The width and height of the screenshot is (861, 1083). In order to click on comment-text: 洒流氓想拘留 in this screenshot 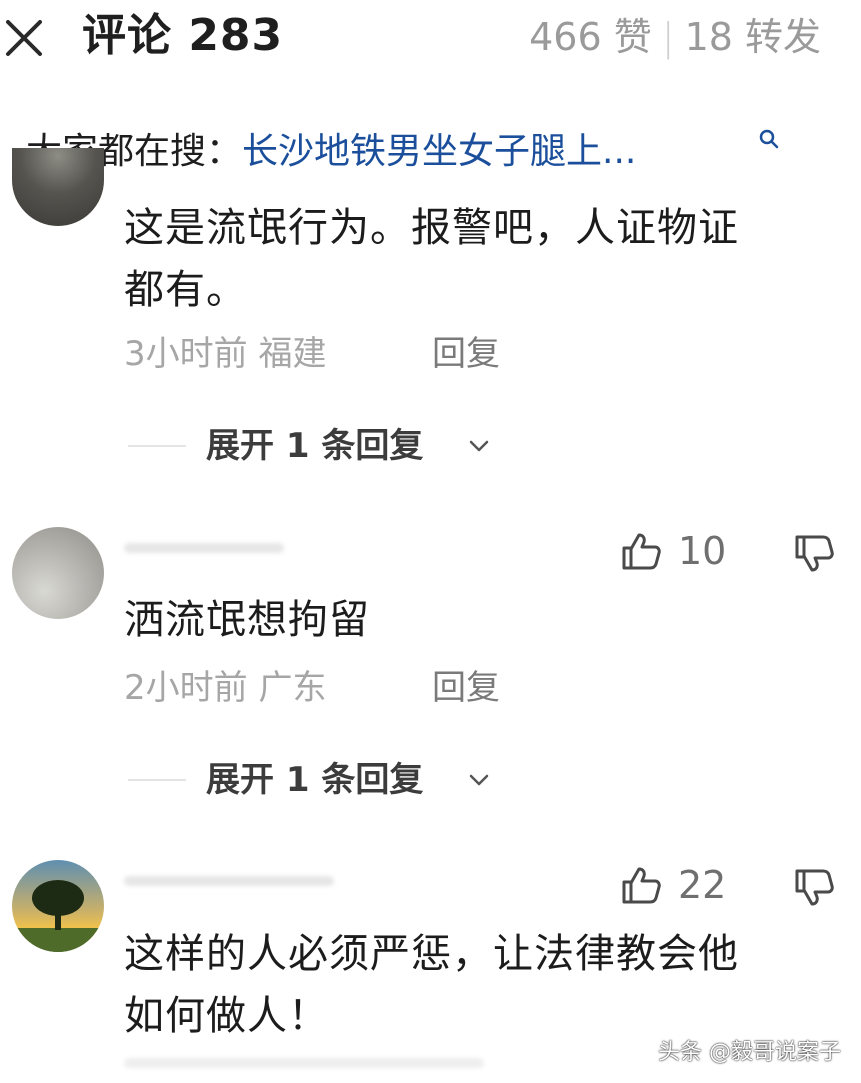, I will do `click(247, 620)`.